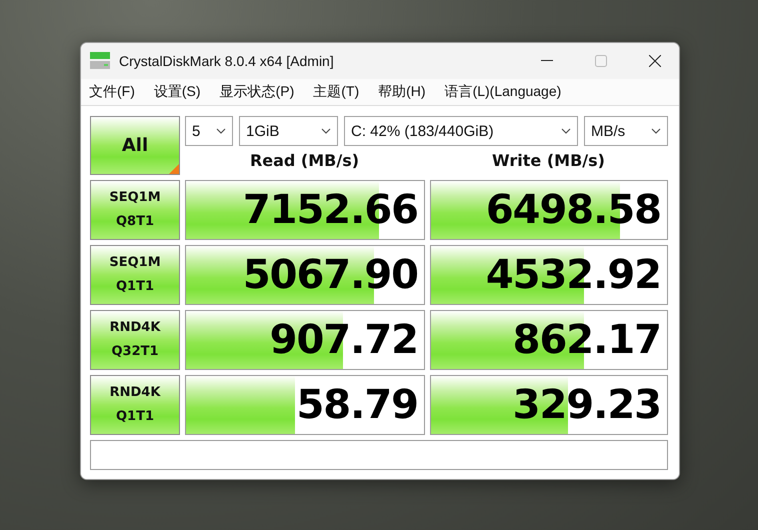 This screenshot has height=530, width=758. I want to click on menu-item: 文件(F), so click(112, 92).